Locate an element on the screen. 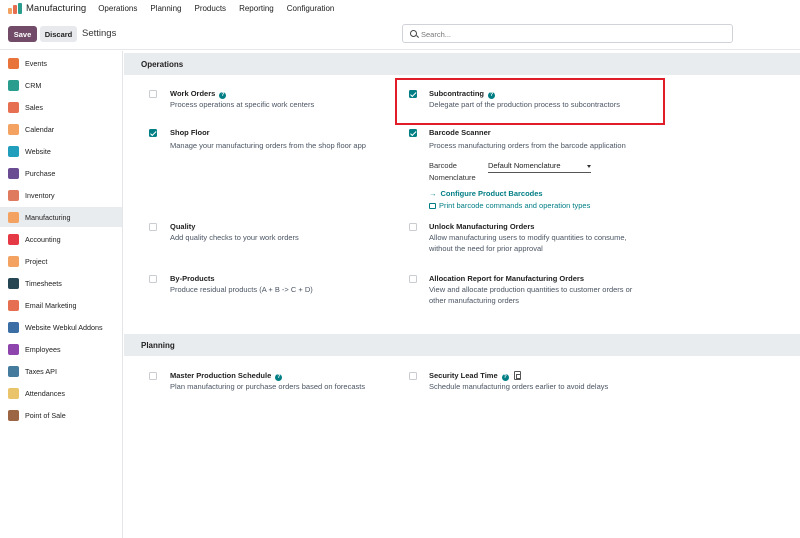 The width and height of the screenshot is (800, 538). menu-reporting: Reporting is located at coordinates (256, 8).